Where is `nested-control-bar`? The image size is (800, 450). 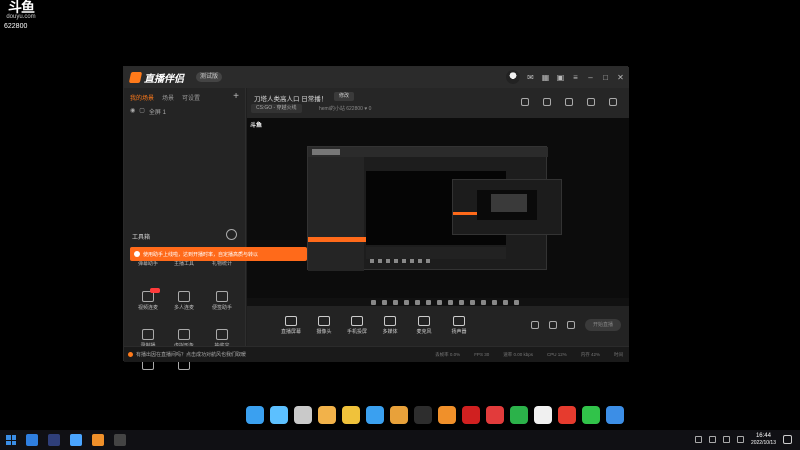
nested-control-bar is located at coordinates (436, 253).